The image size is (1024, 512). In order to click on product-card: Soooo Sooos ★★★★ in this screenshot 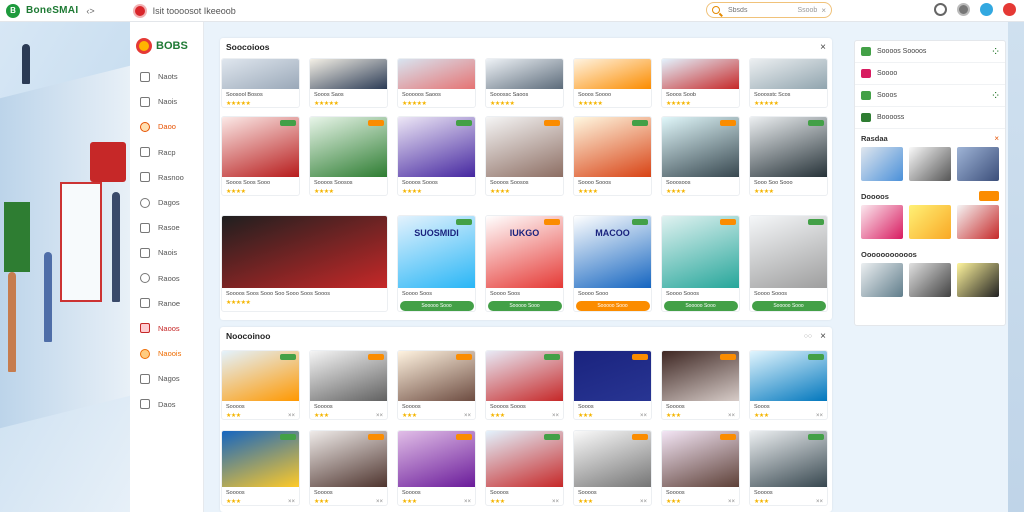, I will do `click(612, 156)`.